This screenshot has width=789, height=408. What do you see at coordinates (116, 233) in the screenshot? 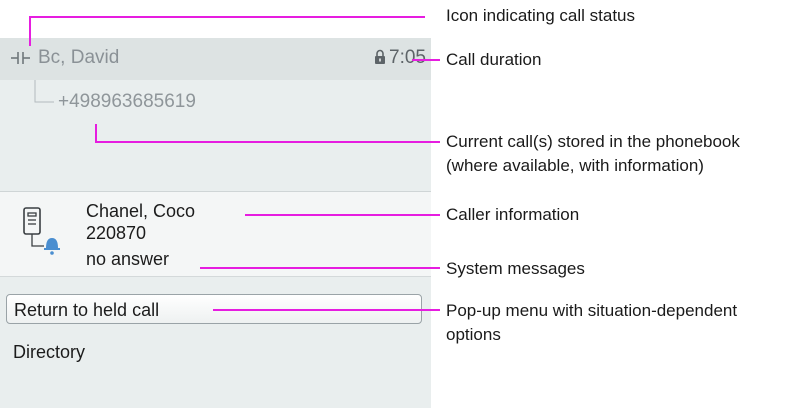
I see `caller-number: 220870` at bounding box center [116, 233].